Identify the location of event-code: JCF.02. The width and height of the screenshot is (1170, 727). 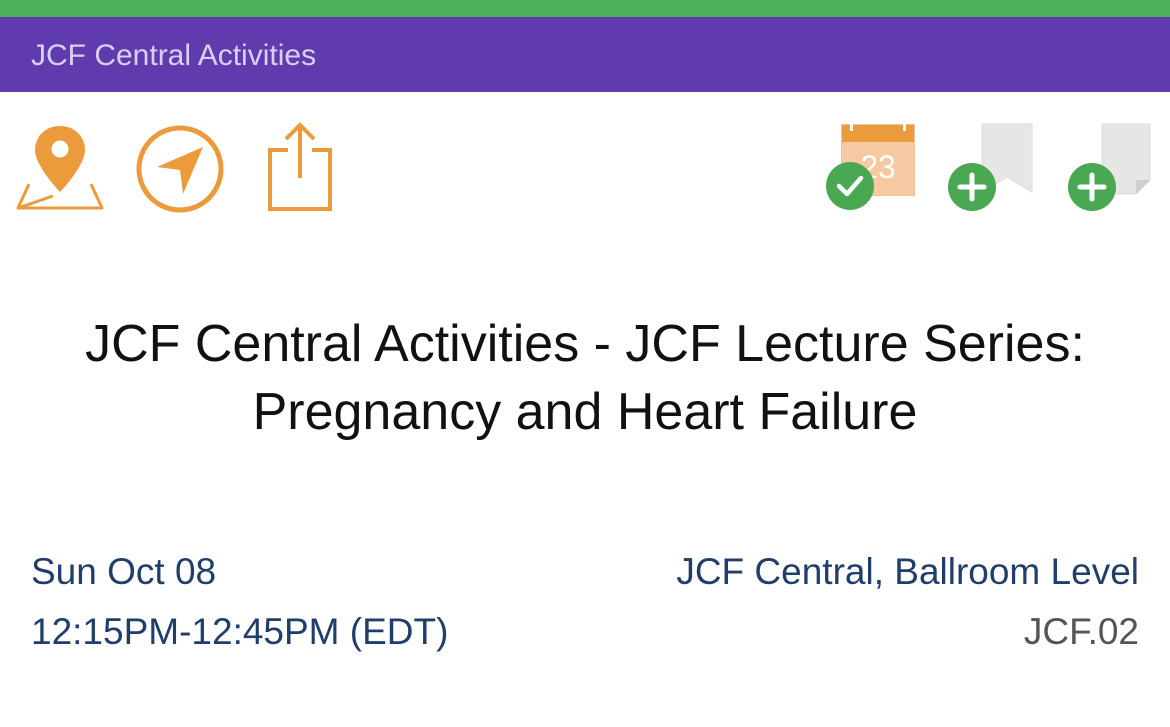
(1081, 631).